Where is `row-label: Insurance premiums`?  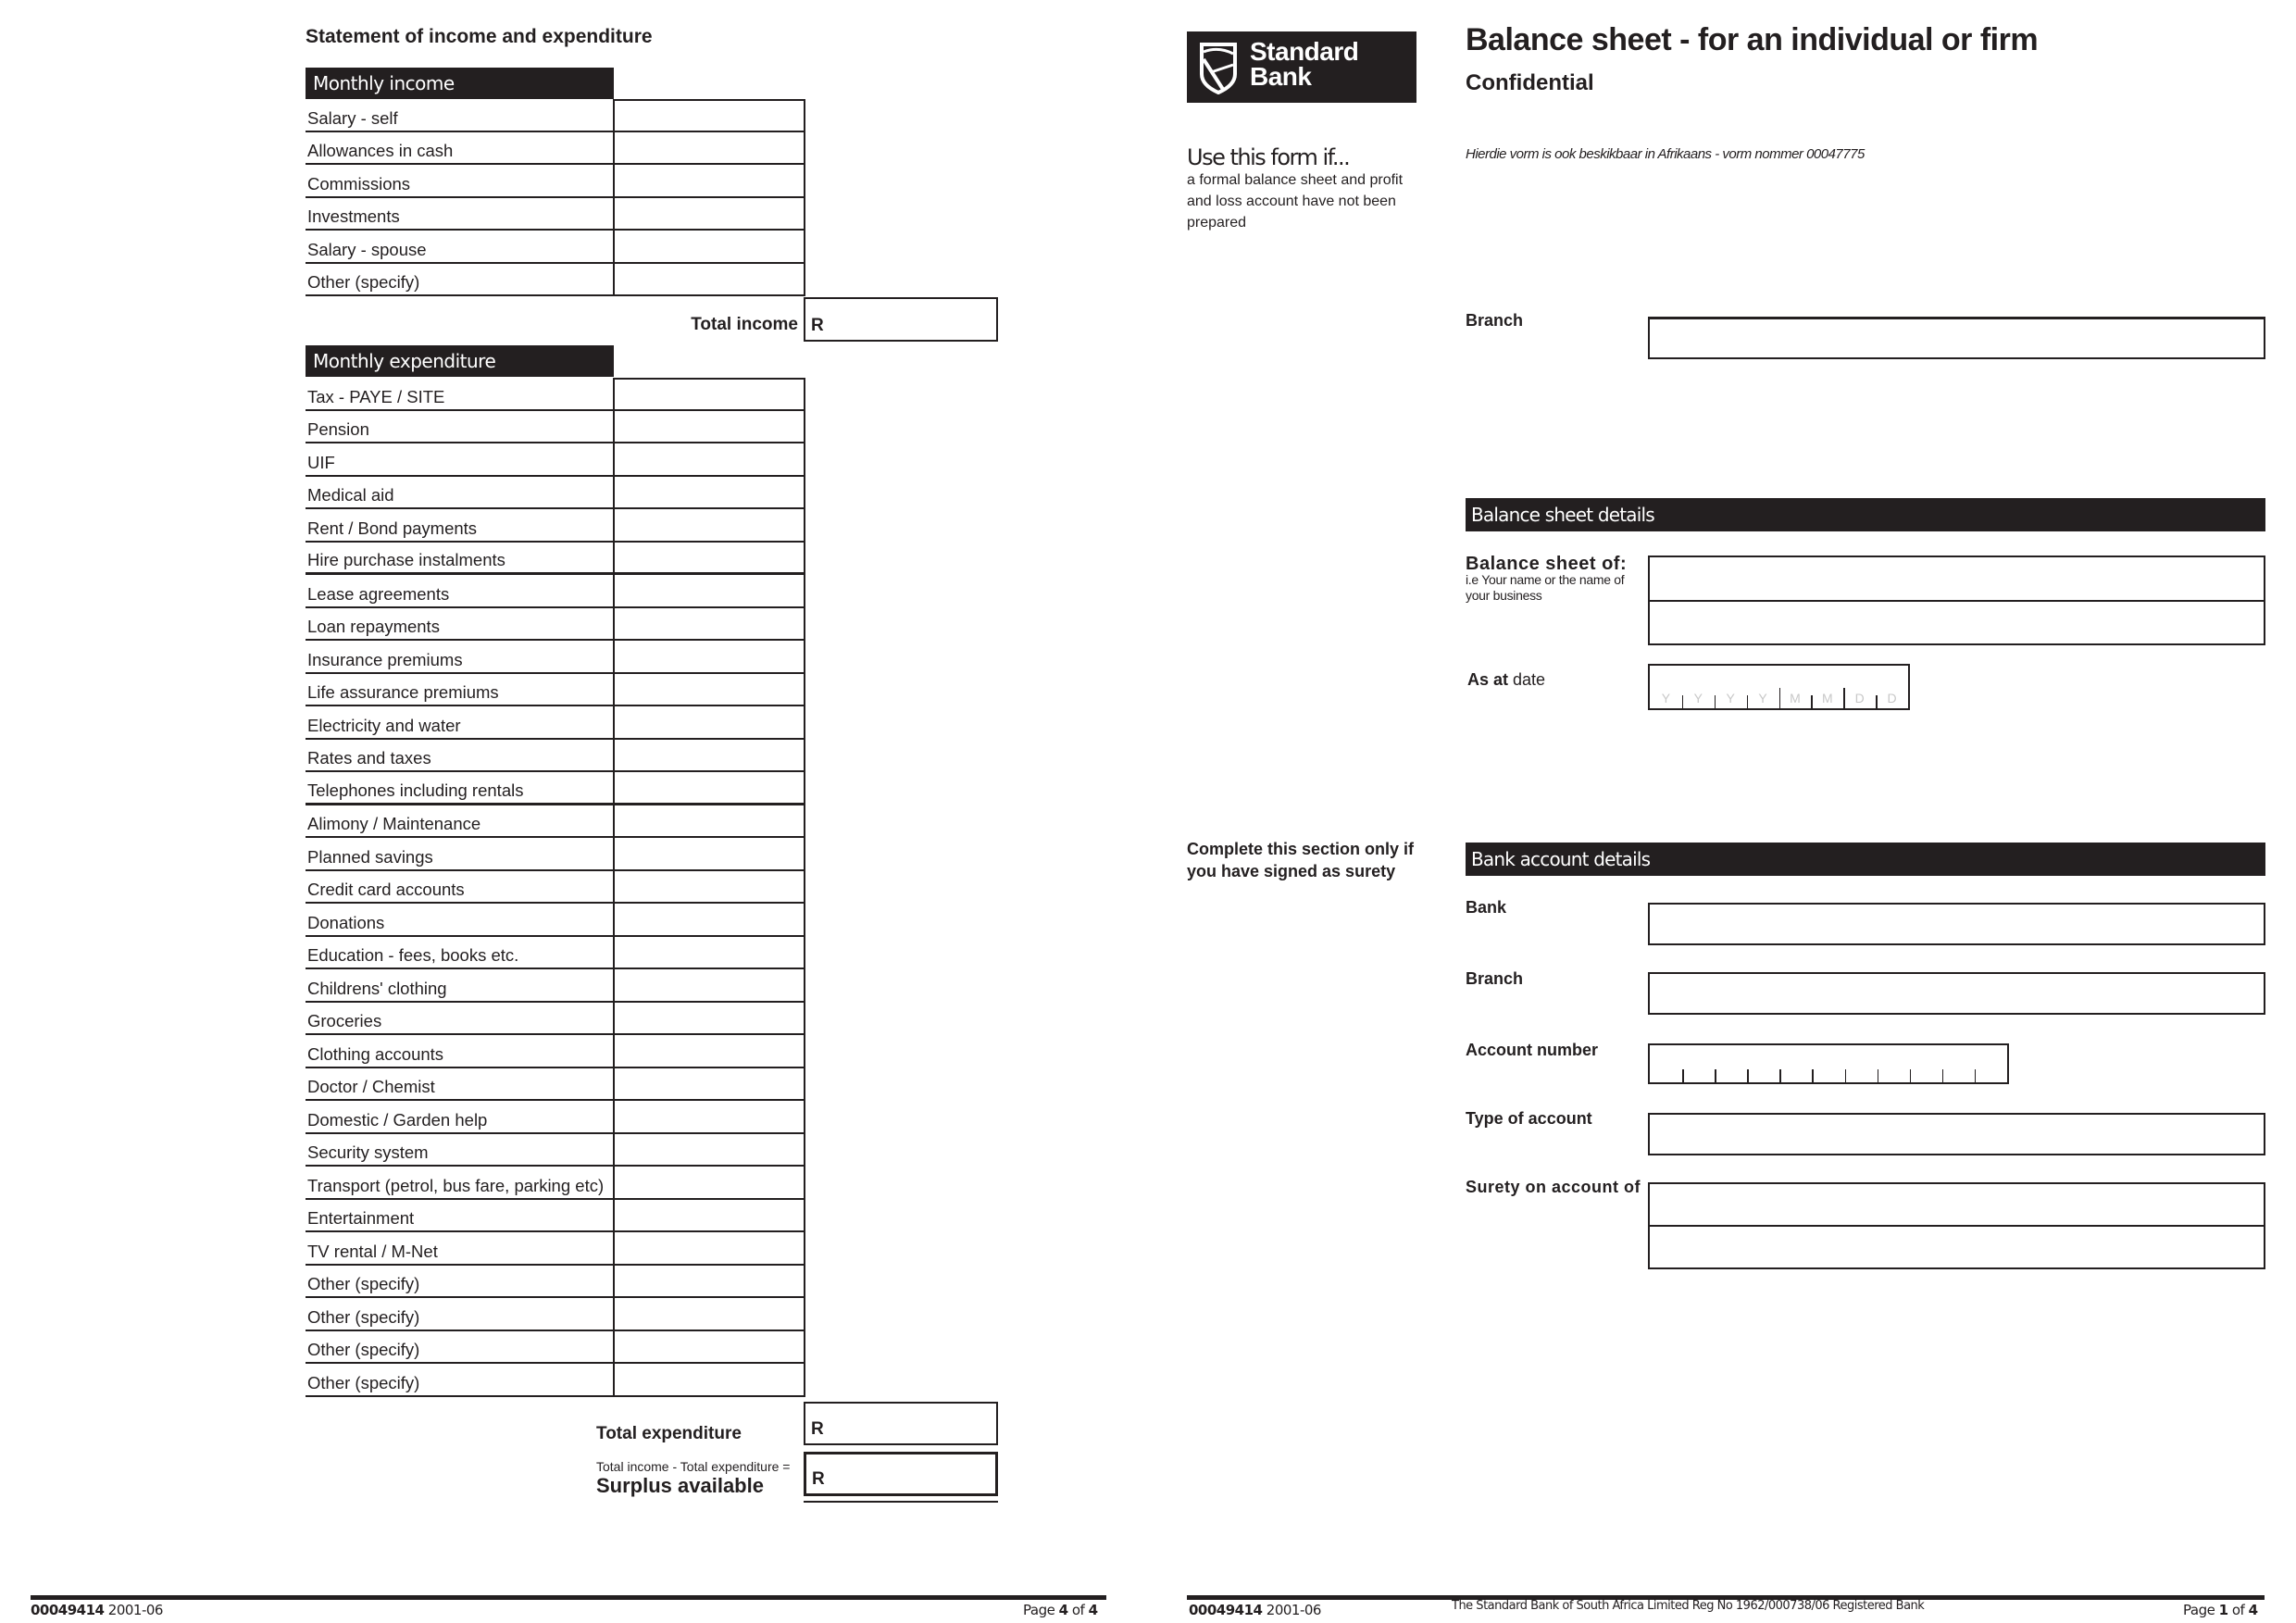
row-label: Insurance premiums is located at coordinates (385, 659).